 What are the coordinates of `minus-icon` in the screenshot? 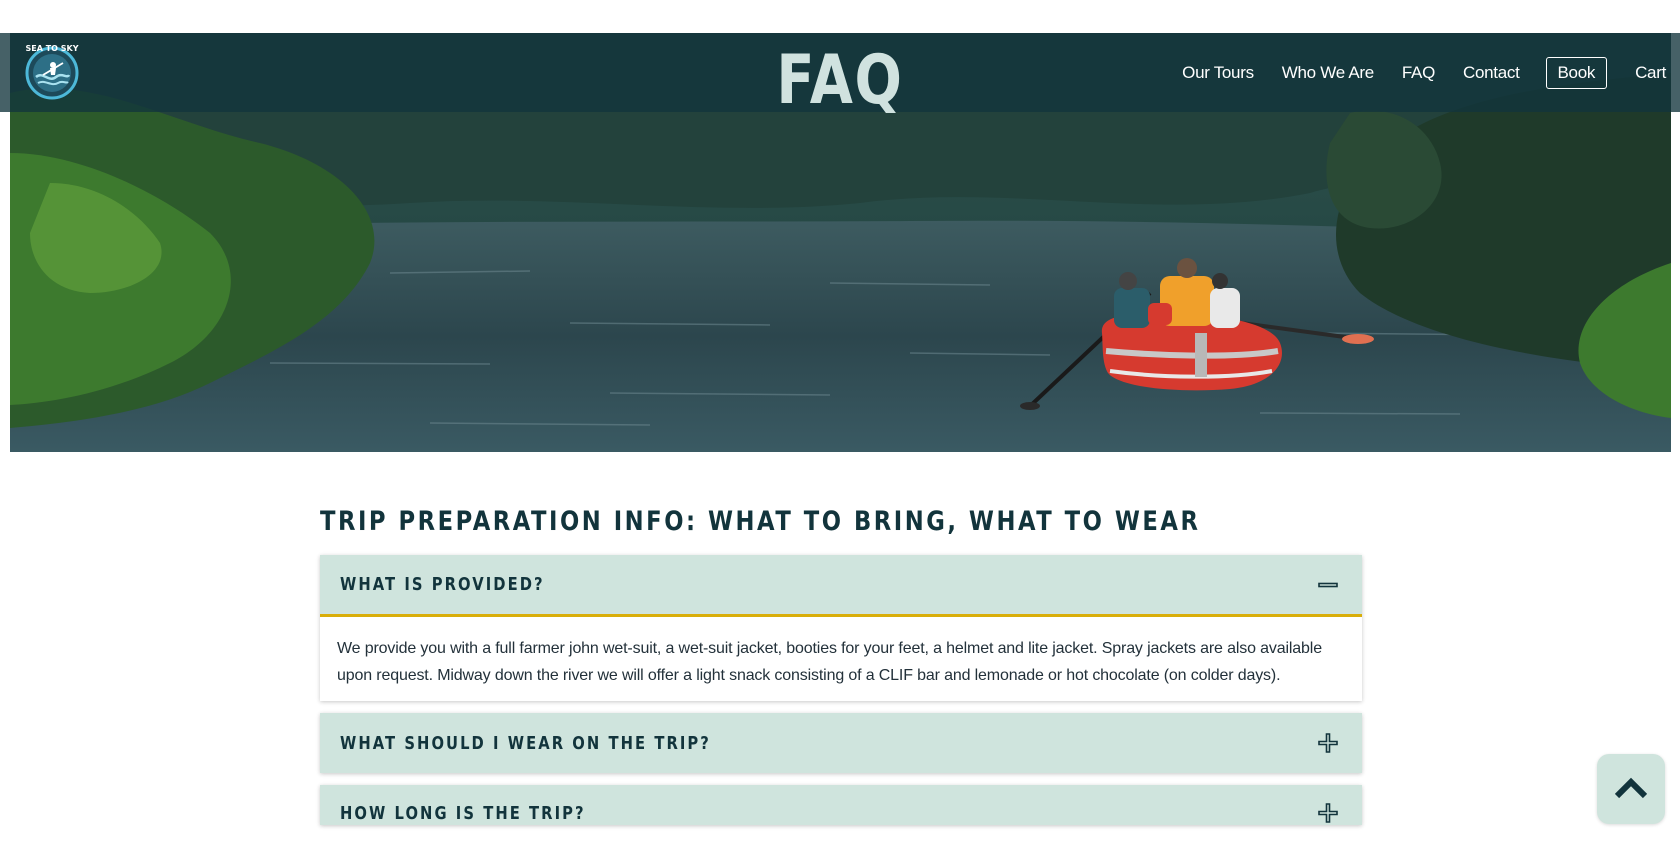 It's located at (1328, 585).